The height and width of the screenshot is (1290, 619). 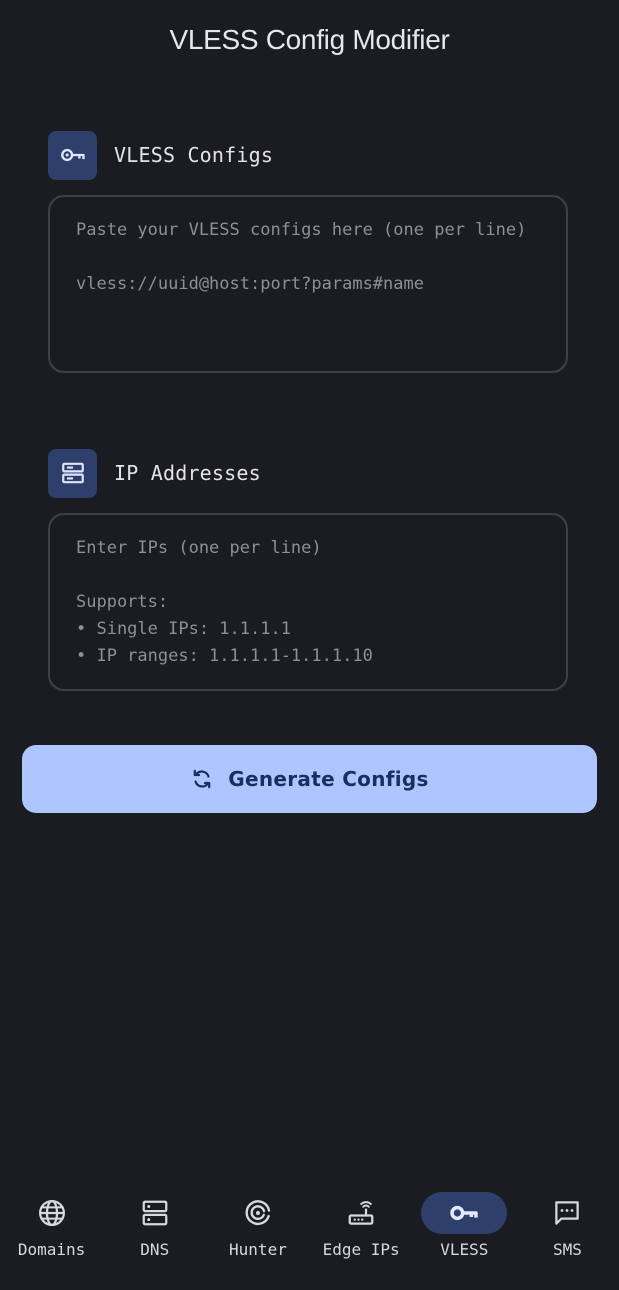 What do you see at coordinates (567, 1249) in the screenshot?
I see `nav-label-sms: SMS` at bounding box center [567, 1249].